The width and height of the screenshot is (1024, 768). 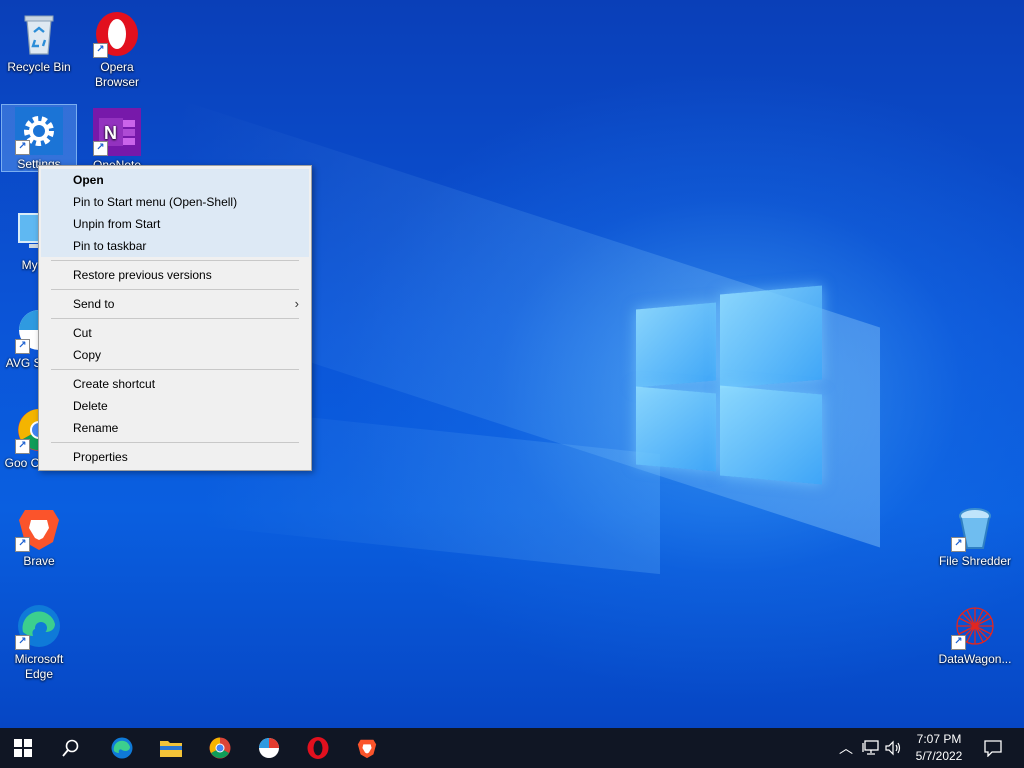 I want to click on desktop-icon-file-shredder: ↗ File Shredder, so click(x=975, y=534).